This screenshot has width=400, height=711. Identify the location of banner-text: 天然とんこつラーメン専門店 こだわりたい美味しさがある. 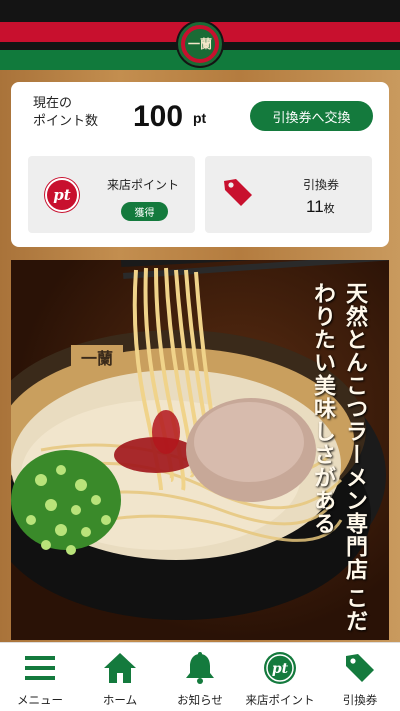
(339, 461).